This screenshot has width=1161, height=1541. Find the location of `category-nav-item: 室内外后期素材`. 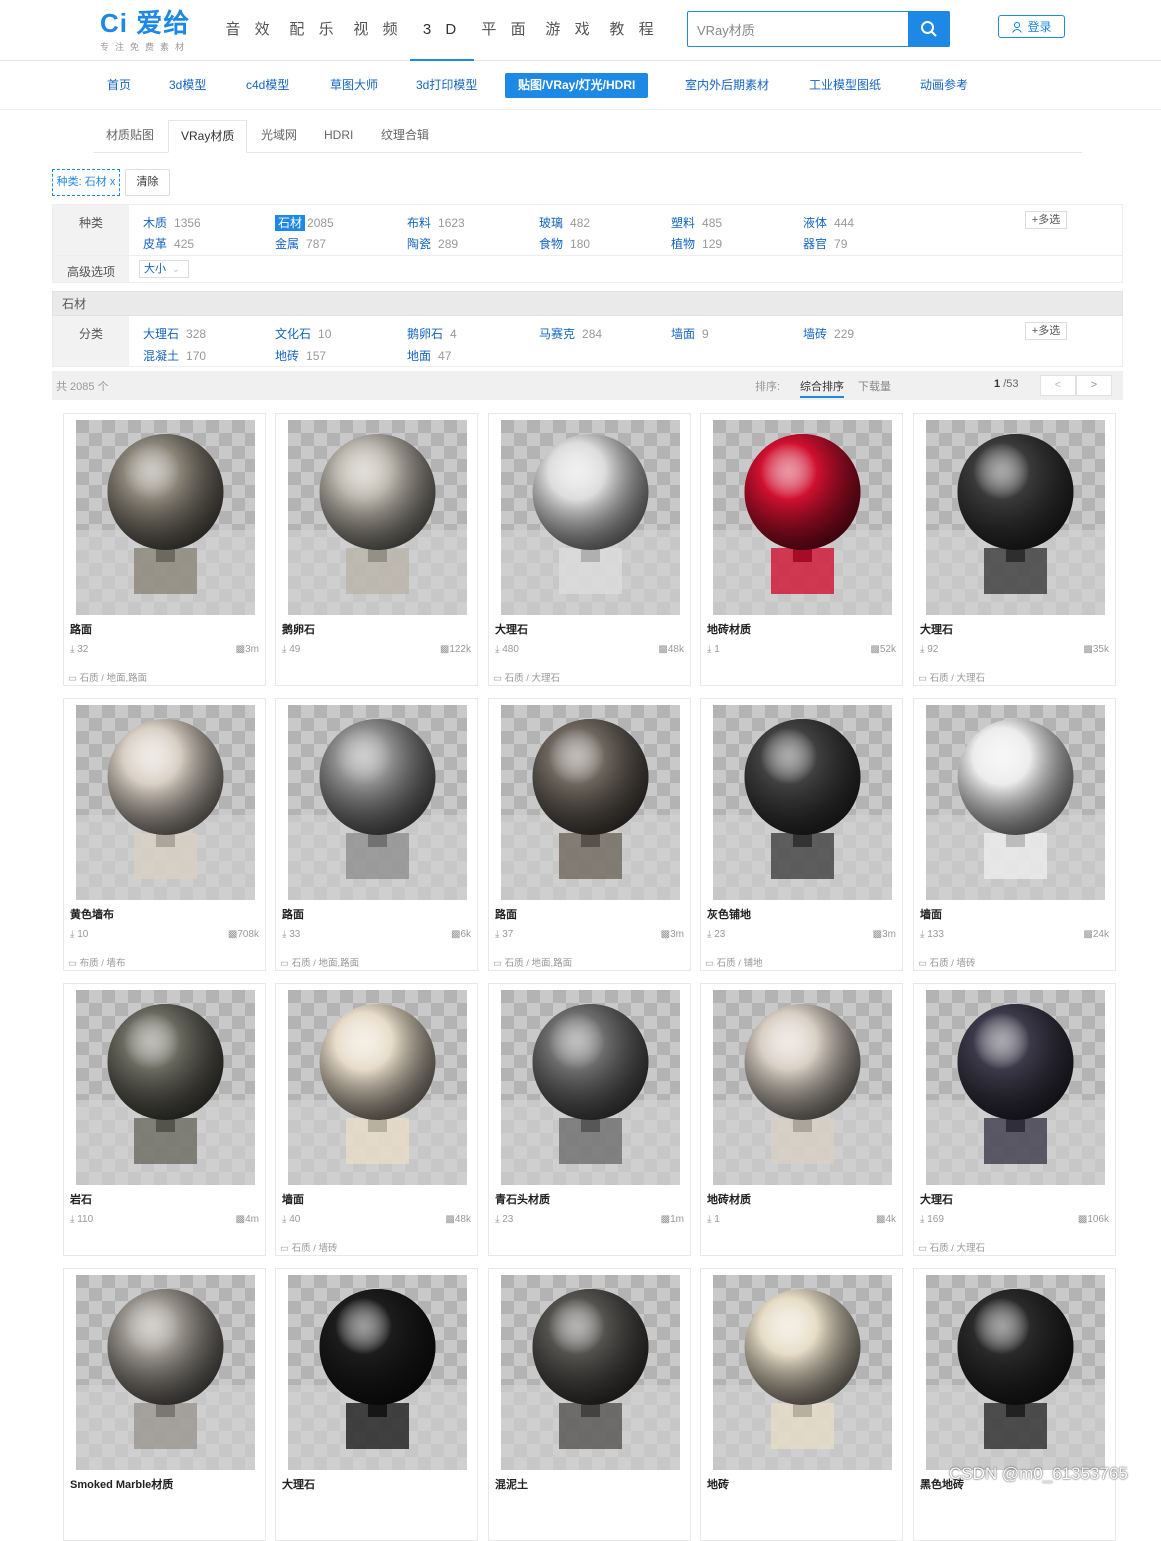

category-nav-item: 室内外后期素材 is located at coordinates (727, 85).